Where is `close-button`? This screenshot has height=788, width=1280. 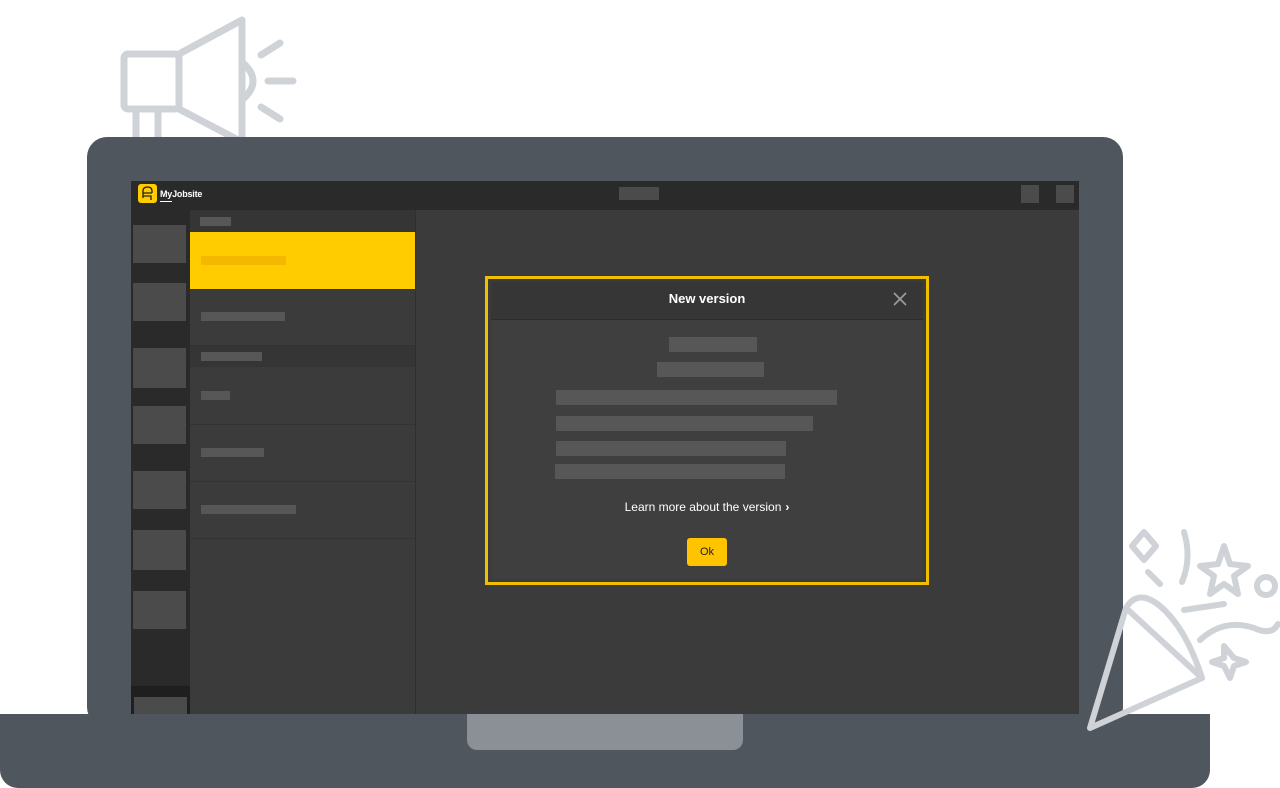
close-button is located at coordinates (900, 299).